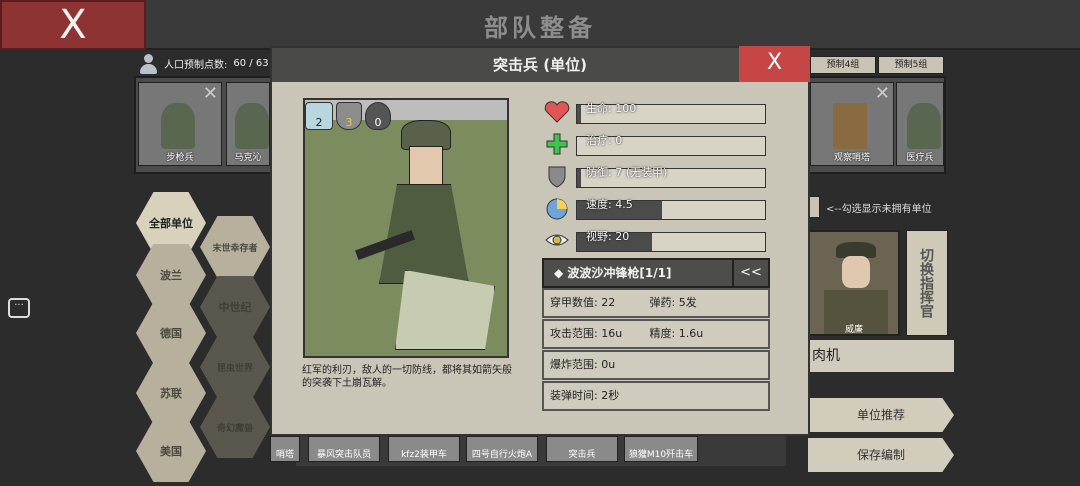  Describe the element at coordinates (851, 158) in the screenshot. I see `roster-card-label: 观察哨塔` at that location.